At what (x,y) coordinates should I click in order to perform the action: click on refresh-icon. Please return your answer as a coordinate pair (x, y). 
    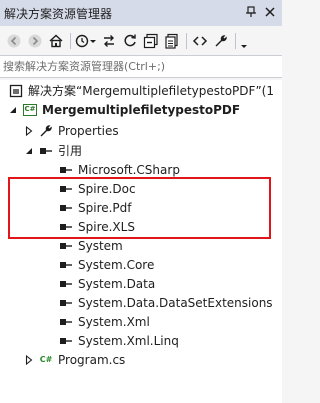
    Looking at the image, I should click on (130, 41).